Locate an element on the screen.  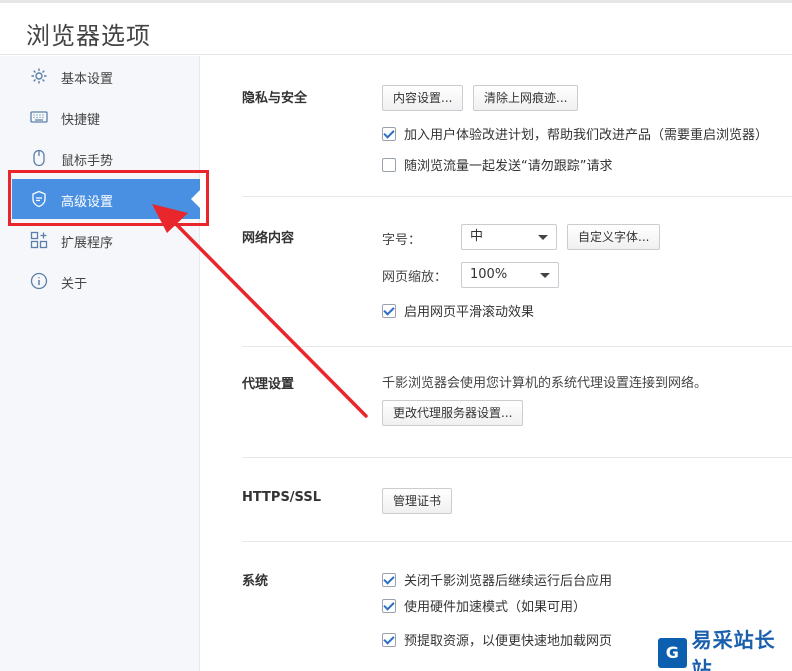
keyboard-icon is located at coordinates (39, 117).